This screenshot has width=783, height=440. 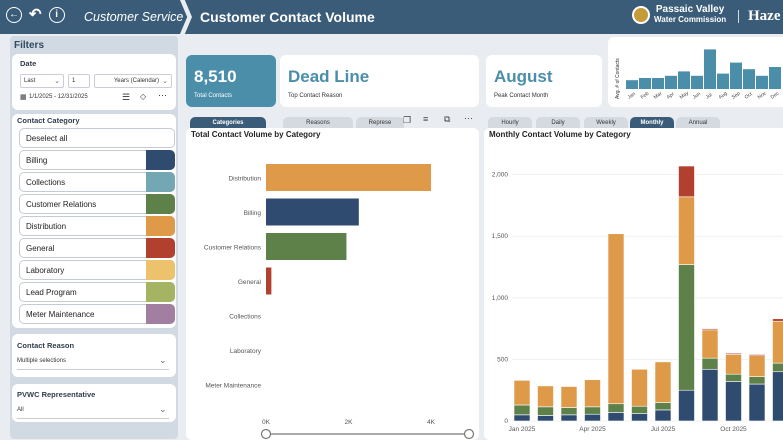 What do you see at coordinates (20, 410) in the screenshot?
I see `rep-select: All` at bounding box center [20, 410].